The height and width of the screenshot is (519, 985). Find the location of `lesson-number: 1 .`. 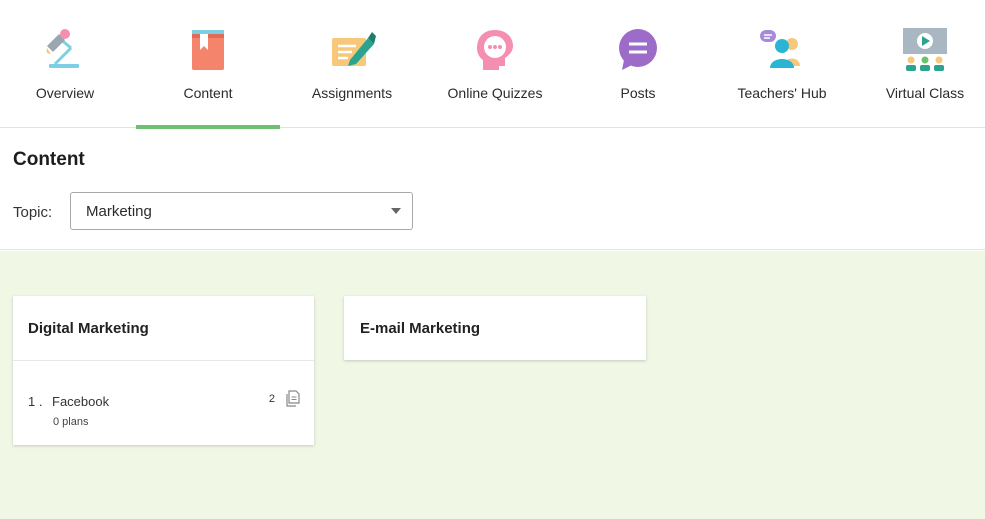

lesson-number: 1 . is located at coordinates (35, 401).